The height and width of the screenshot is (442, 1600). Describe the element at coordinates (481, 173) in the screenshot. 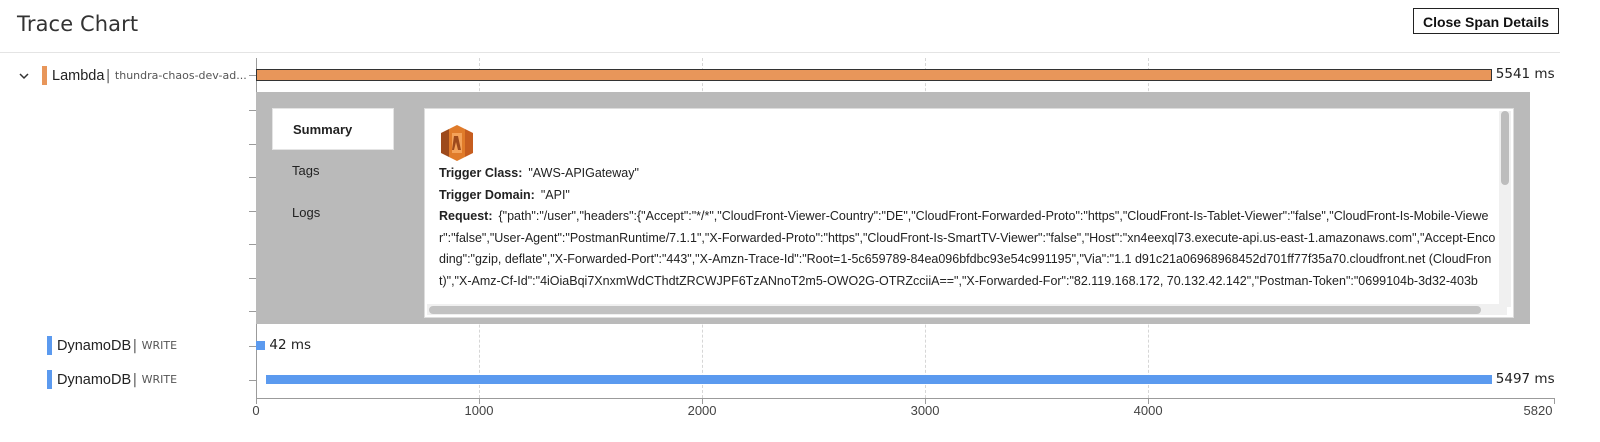

I see `trigger-class-label: Trigger Class:` at that location.